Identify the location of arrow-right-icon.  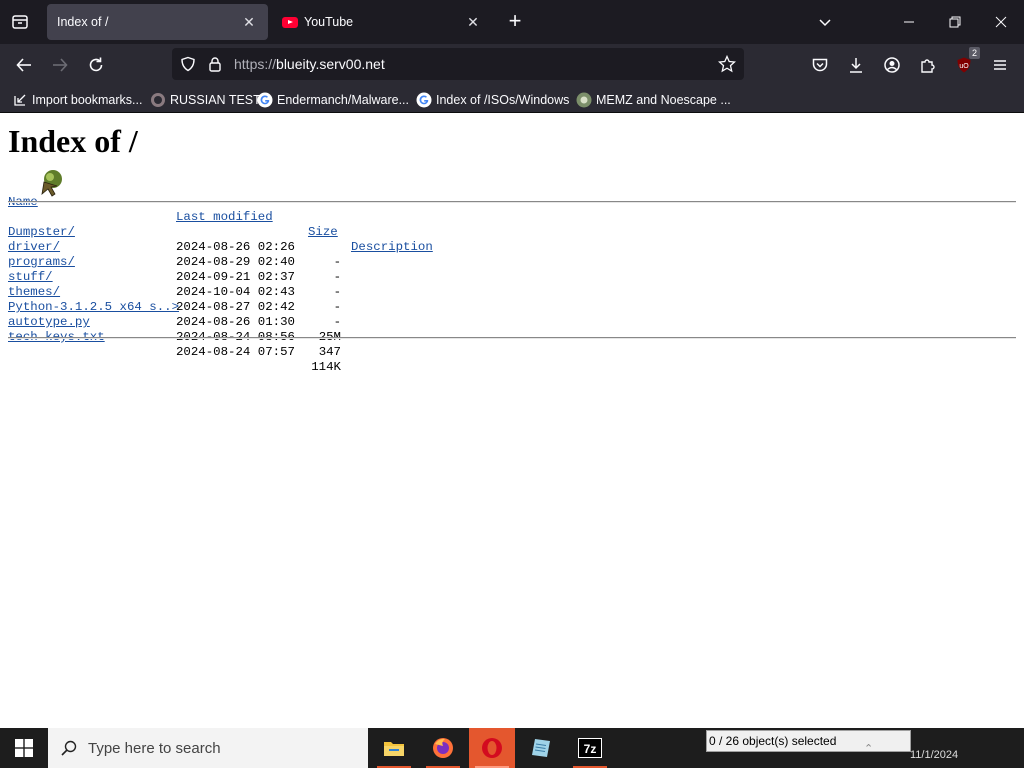
(60, 65).